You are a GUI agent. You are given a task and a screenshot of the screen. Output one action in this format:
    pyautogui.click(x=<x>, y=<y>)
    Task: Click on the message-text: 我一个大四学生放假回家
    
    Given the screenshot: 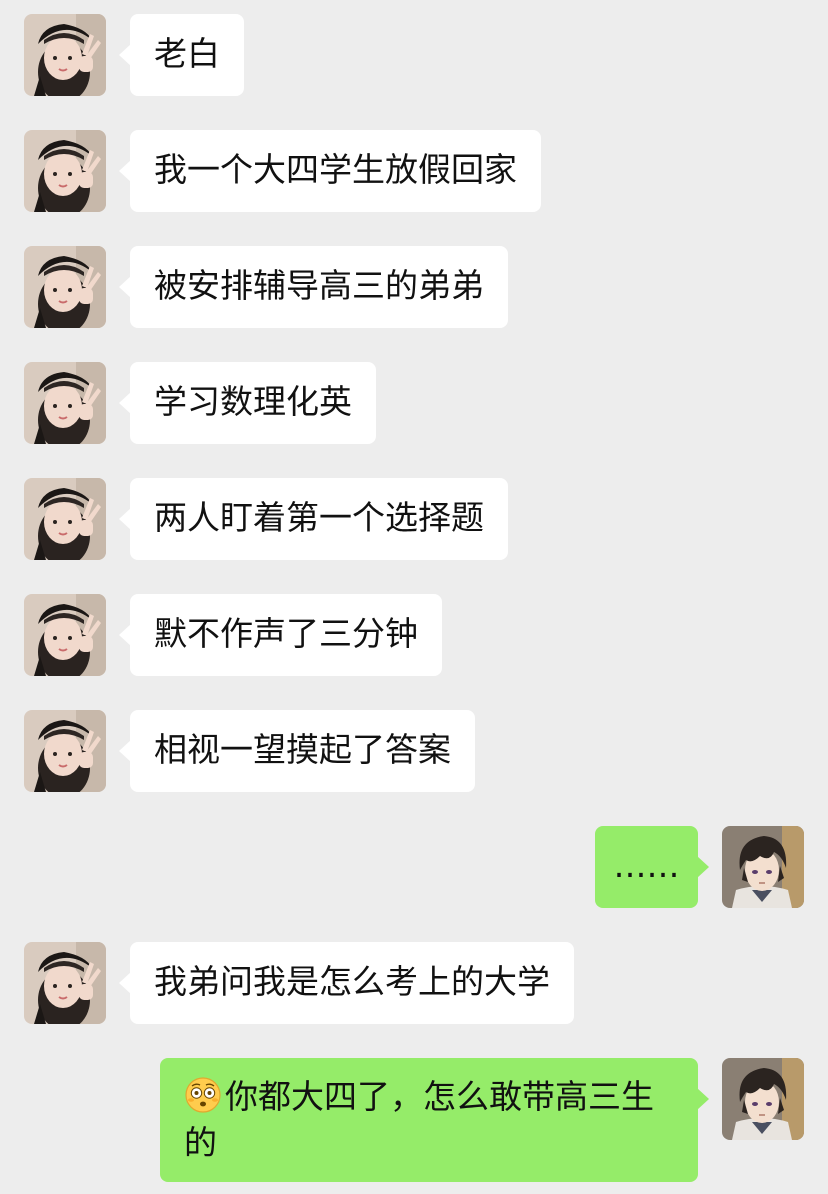 What is the action you would take?
    pyautogui.click(x=335, y=169)
    